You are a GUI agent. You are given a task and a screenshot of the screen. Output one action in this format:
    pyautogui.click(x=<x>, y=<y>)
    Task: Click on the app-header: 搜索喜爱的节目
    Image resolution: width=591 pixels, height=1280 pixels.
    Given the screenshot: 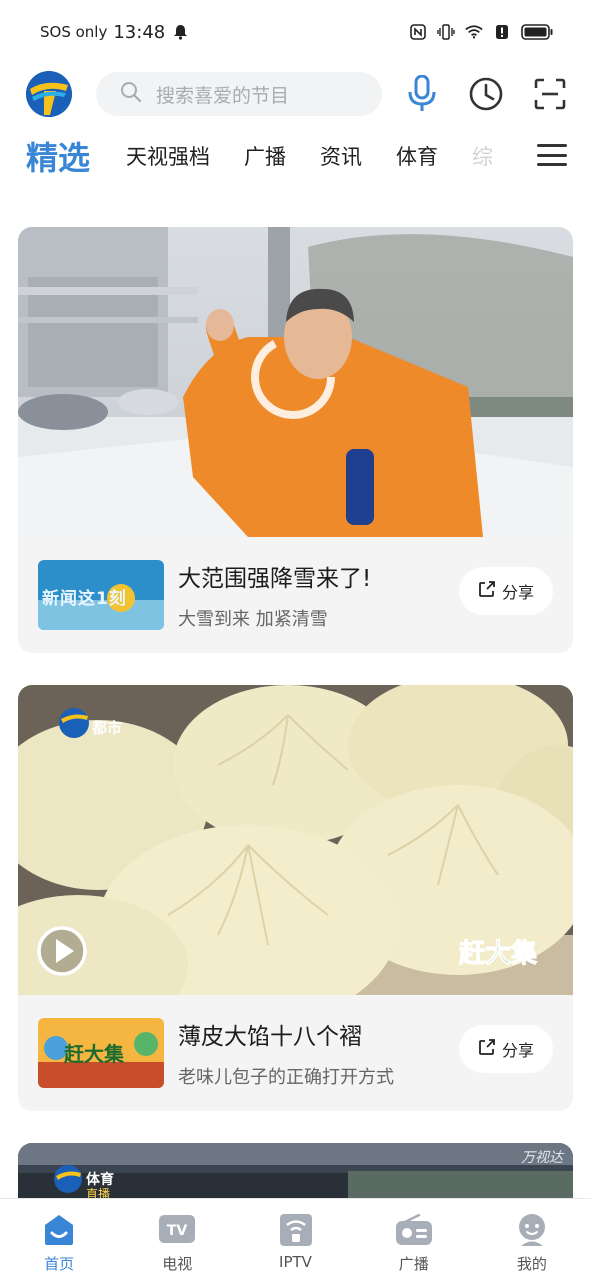 What is the action you would take?
    pyautogui.click(x=295, y=94)
    